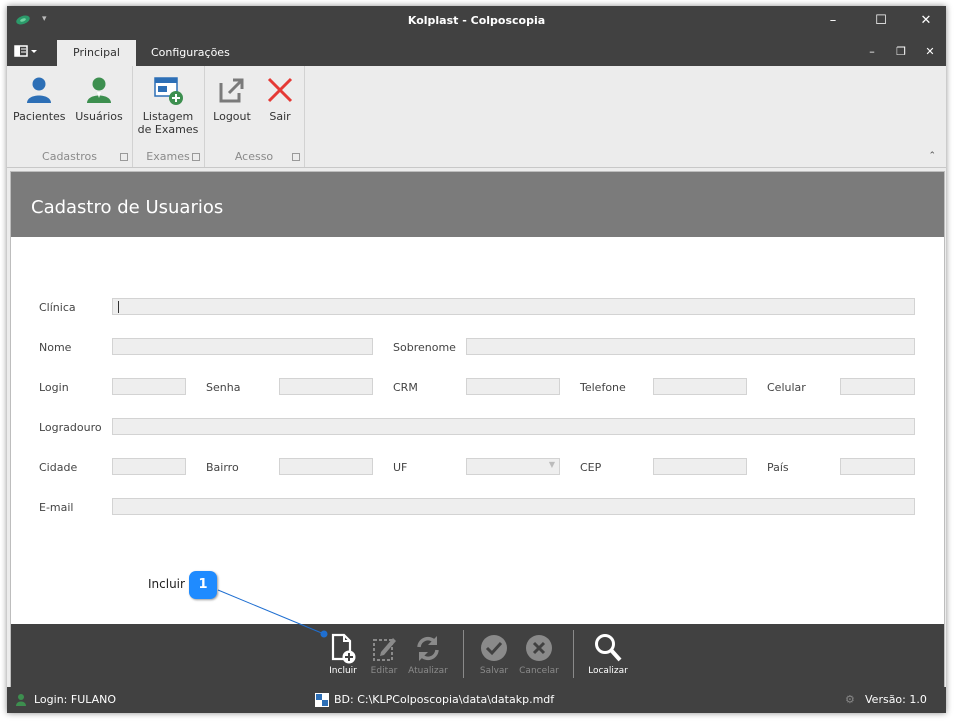 This screenshot has height=723, width=956. Describe the element at coordinates (118, 307) in the screenshot. I see `text-caret` at that location.